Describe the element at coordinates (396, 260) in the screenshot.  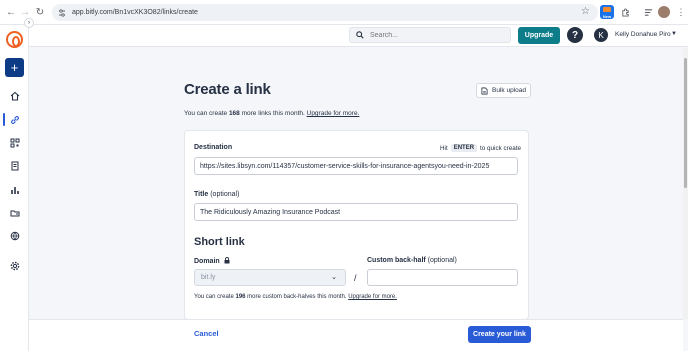
I see `backhalf-label-text: Custom back-half` at that location.